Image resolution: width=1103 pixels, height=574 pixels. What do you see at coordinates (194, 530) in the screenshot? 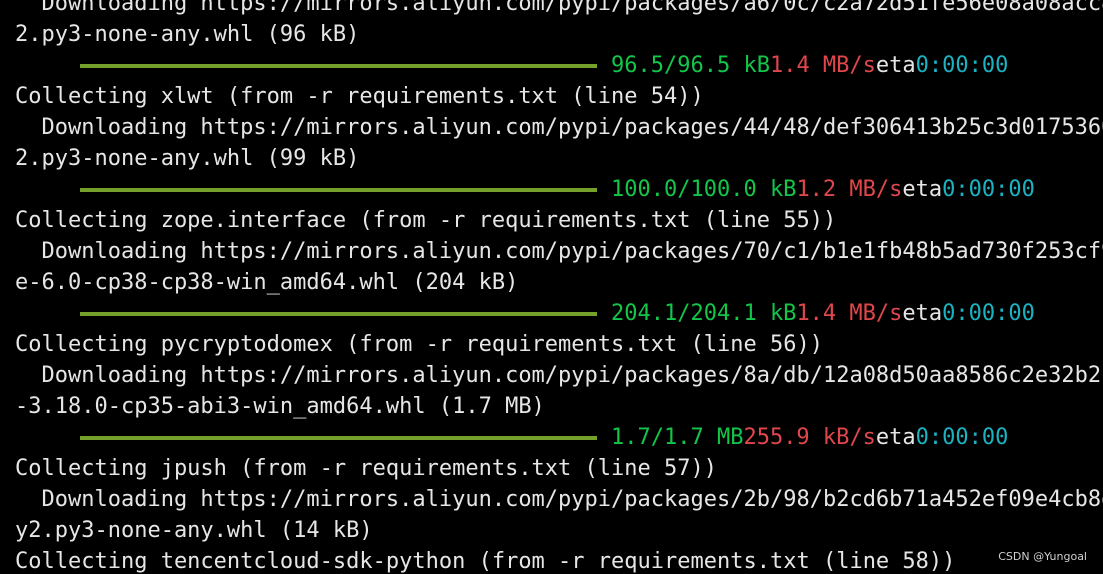
I see `terminal-line: y2.py3-none-any.whl (14 kB)` at bounding box center [194, 530].